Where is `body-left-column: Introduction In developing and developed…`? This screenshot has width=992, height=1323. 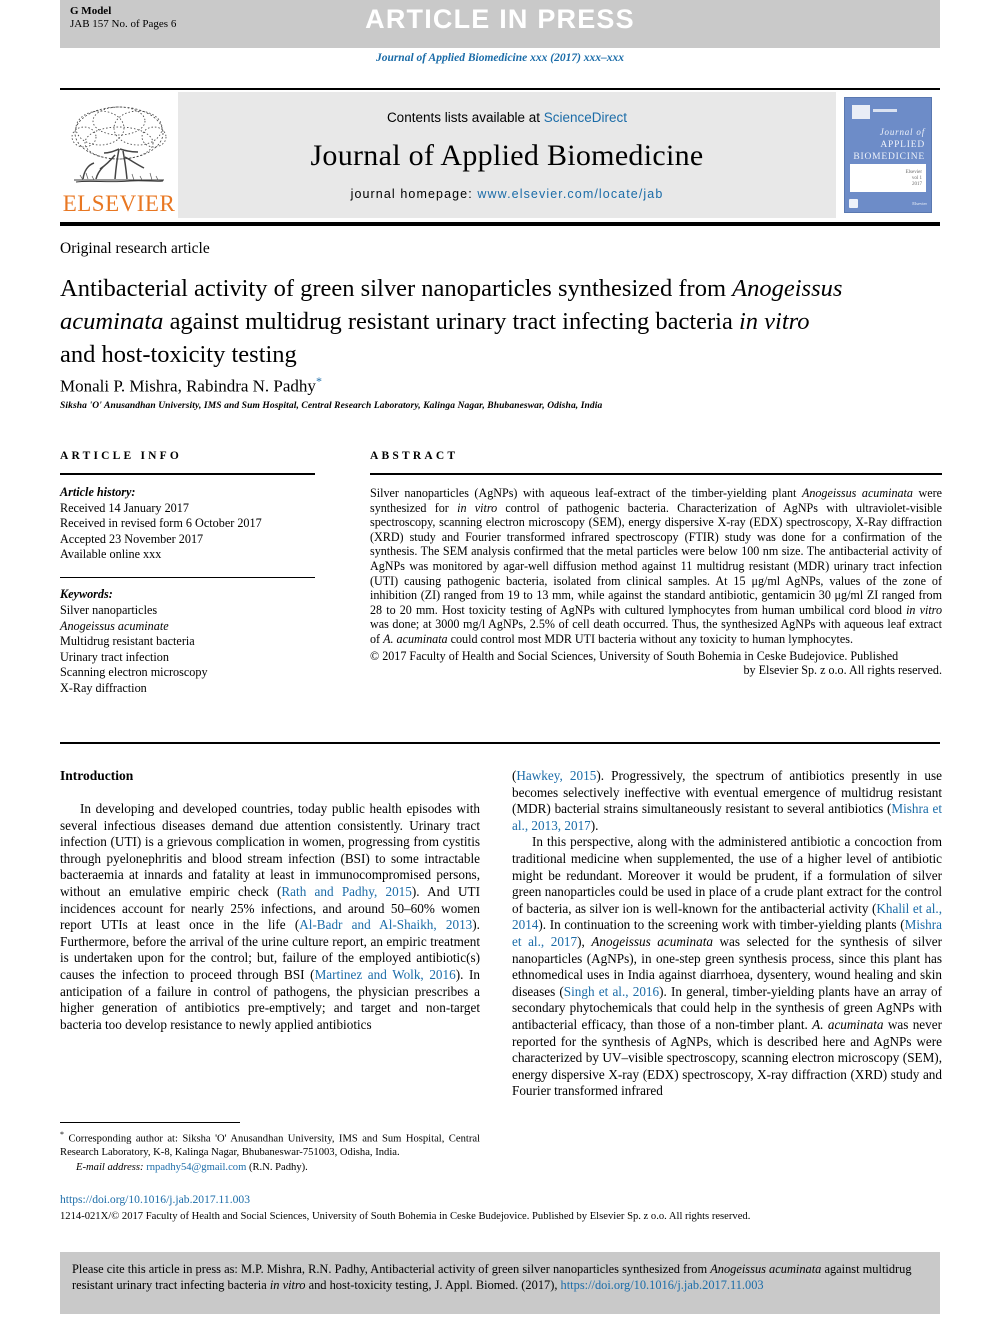 body-left-column: Introduction In developing and developed… is located at coordinates (270, 900).